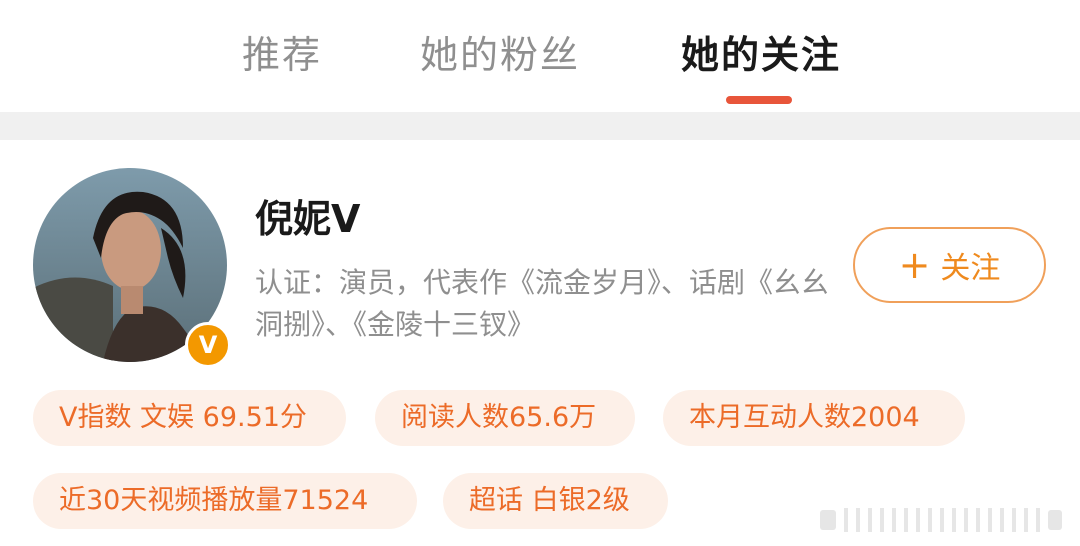  Describe the element at coordinates (225, 501) in the screenshot. I see `tag-video-plays: 近30天视频播放量71524` at that location.